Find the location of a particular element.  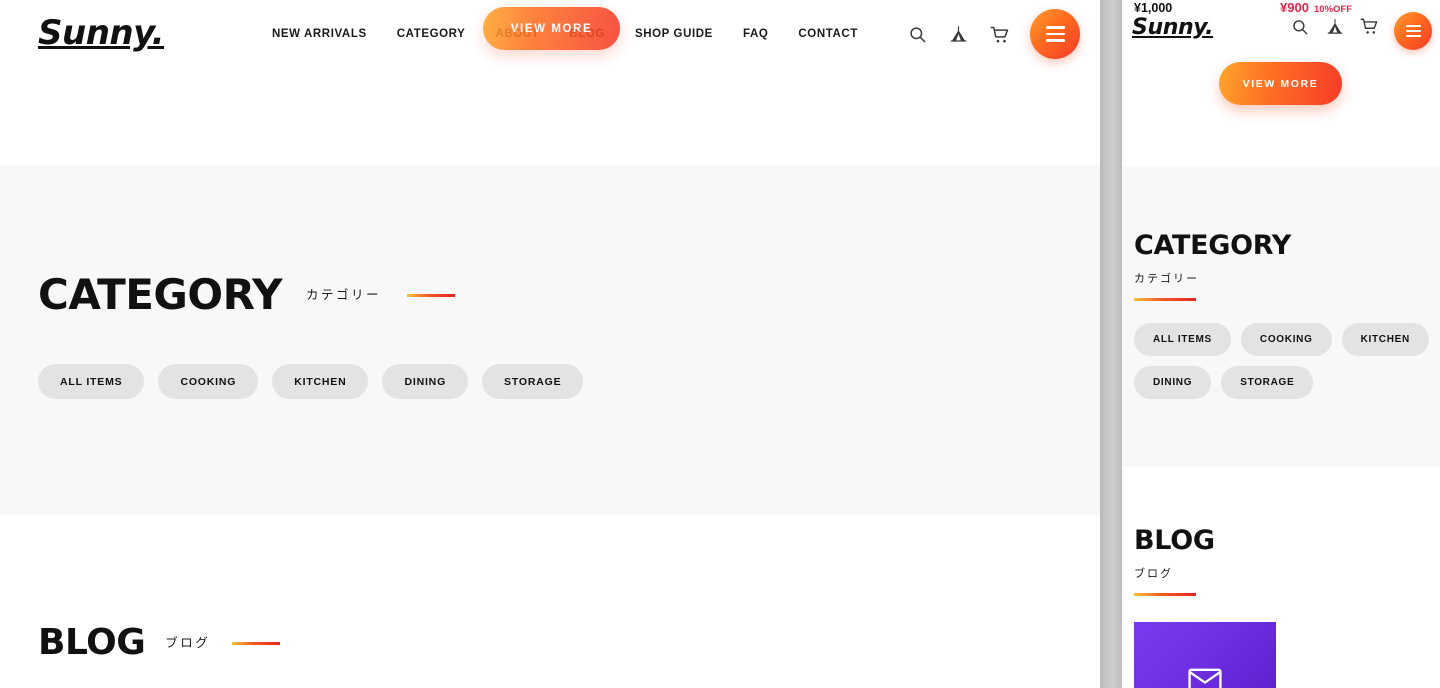

nav-item-category: CATEGORY is located at coordinates (431, 34).